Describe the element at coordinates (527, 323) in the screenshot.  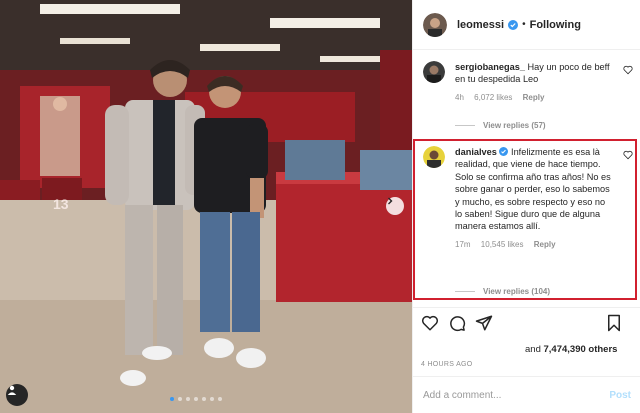
I see `action-icons` at that location.